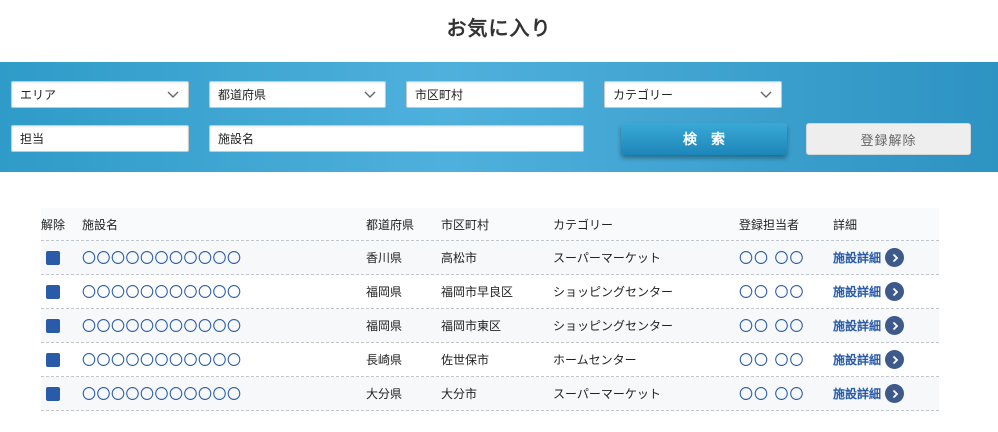  Describe the element at coordinates (693, 94) in the screenshot. I see `category-select: カテゴリー` at that location.